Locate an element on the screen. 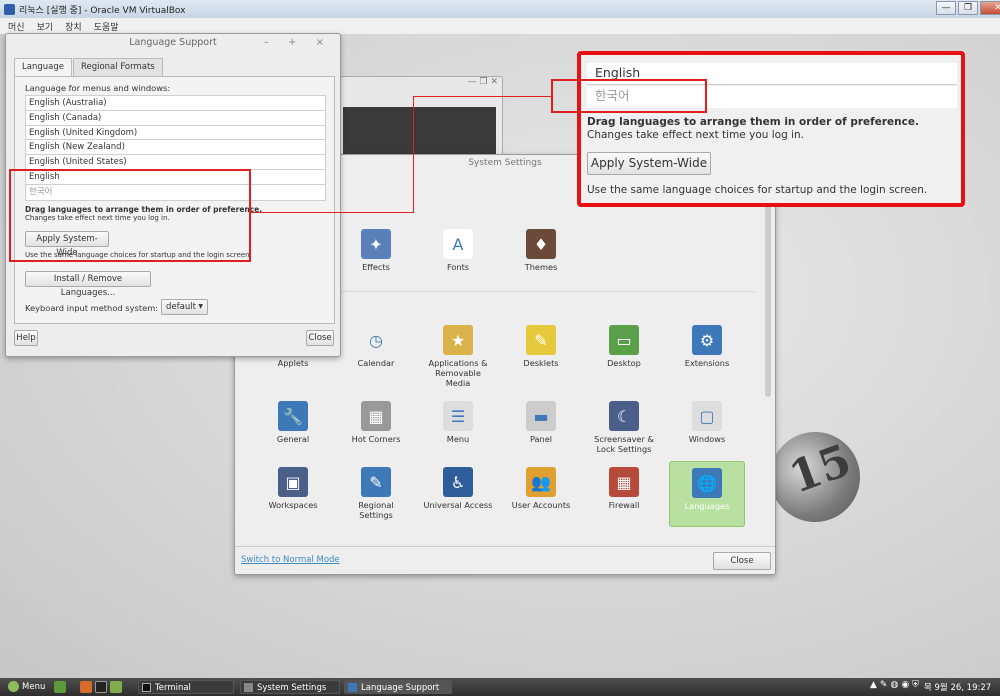 Image resolution: width=1000 pixels, height=696 pixels. scrollbar is located at coordinates (768, 297).